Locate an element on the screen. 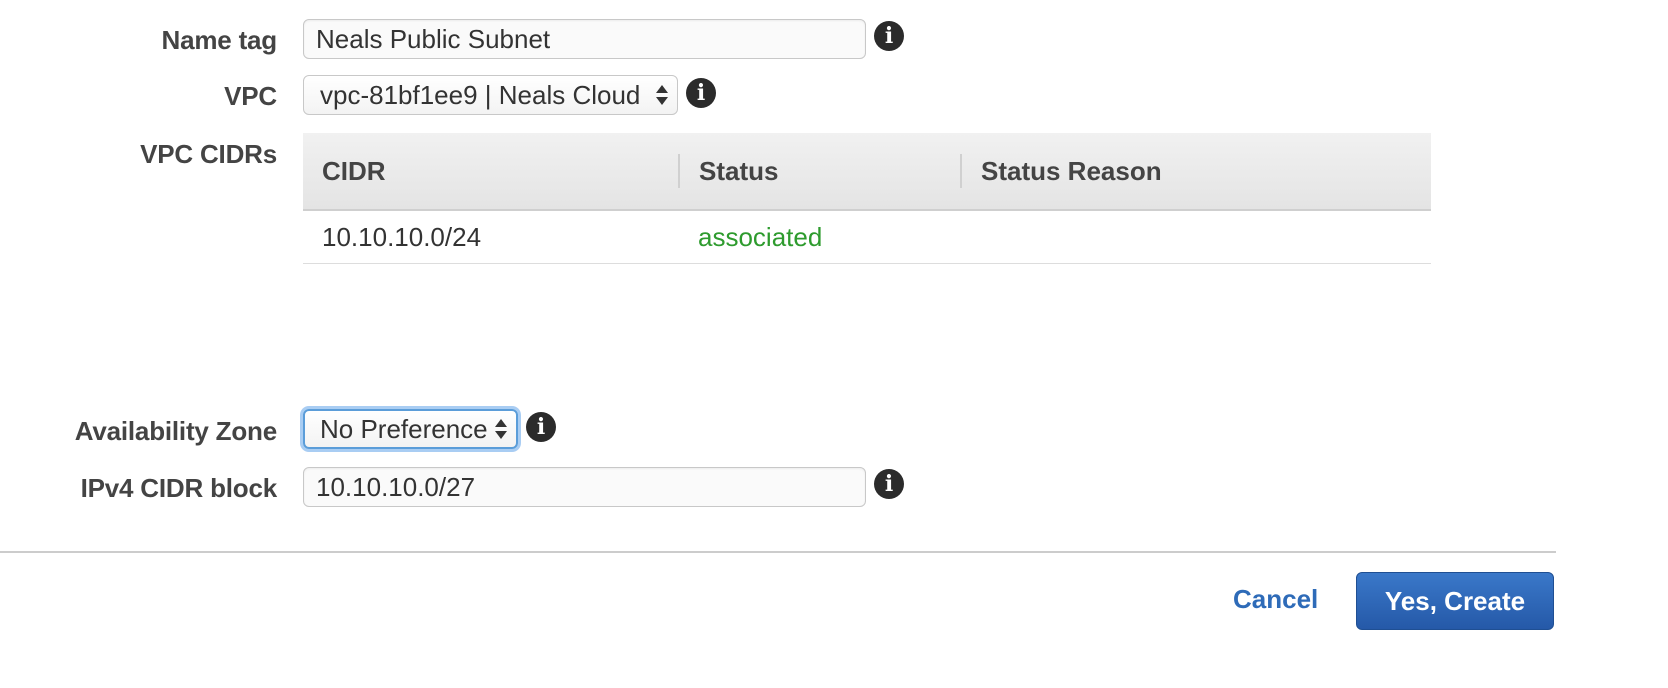  vpc-label: VPC is located at coordinates (250, 96).